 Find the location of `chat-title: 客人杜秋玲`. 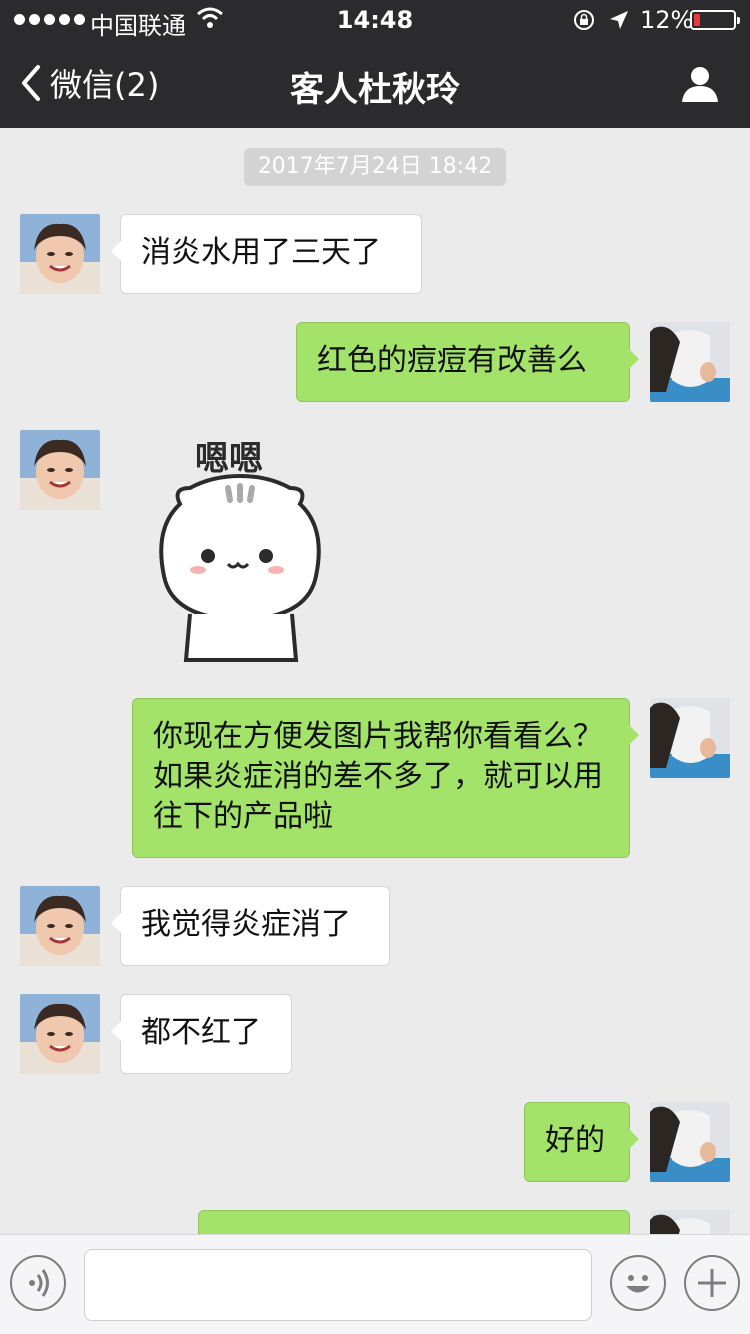

chat-title: 客人杜秋玲 is located at coordinates (375, 90).